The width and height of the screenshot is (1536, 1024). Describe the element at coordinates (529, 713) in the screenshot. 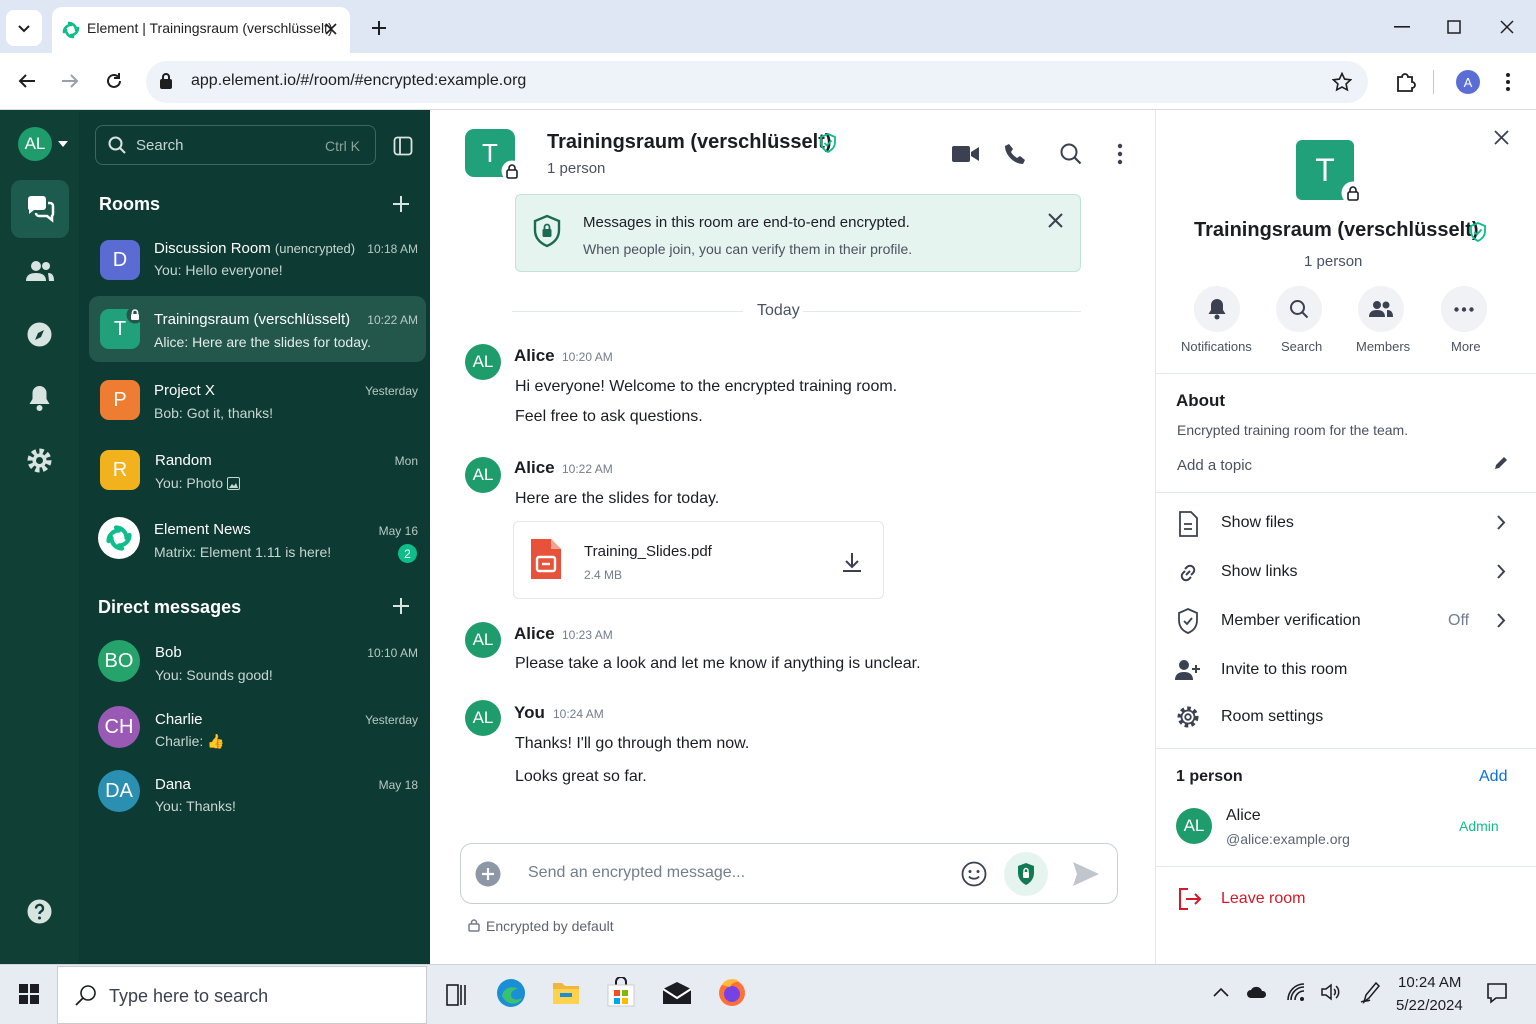

I see `sender-name: You` at that location.